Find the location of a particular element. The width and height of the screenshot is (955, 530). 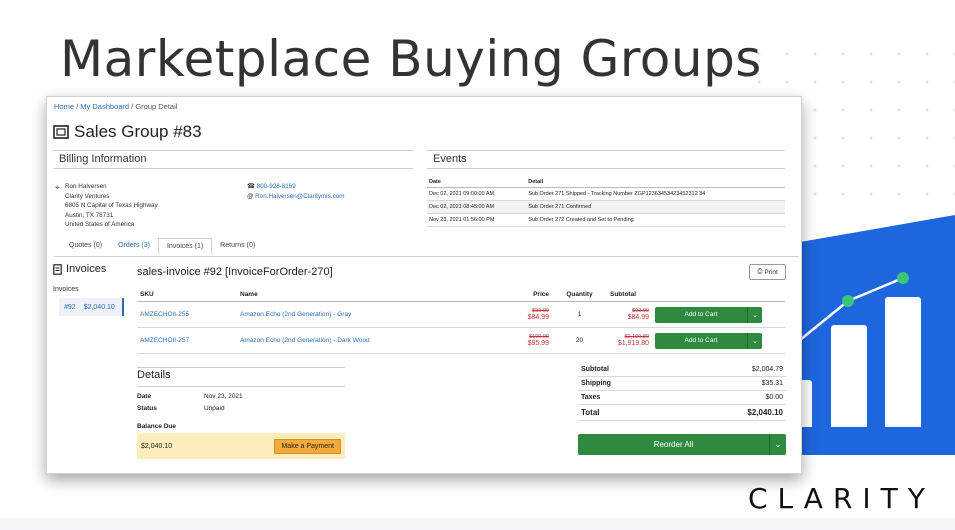

product-link: Amazon Echo (2nd Generation) - Gray is located at coordinates (372, 314).